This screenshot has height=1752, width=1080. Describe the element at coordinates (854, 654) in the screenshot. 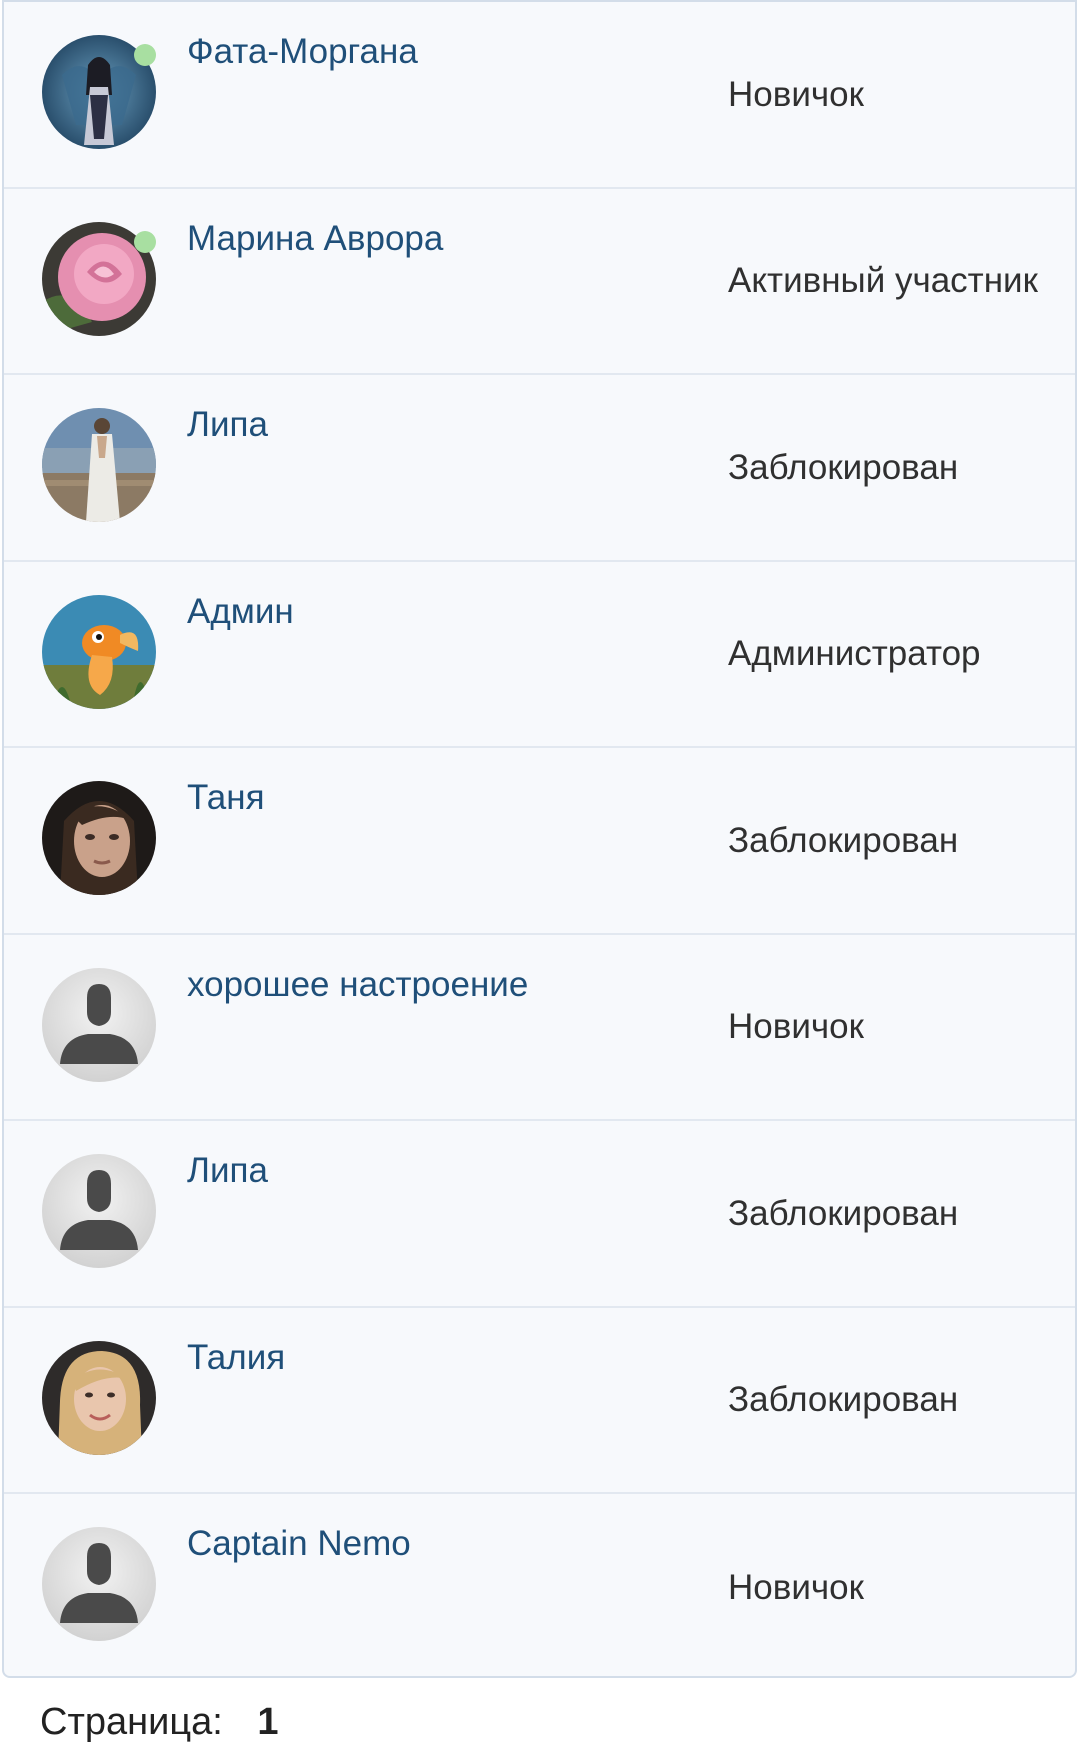

I see `member-role: Администратор` at that location.